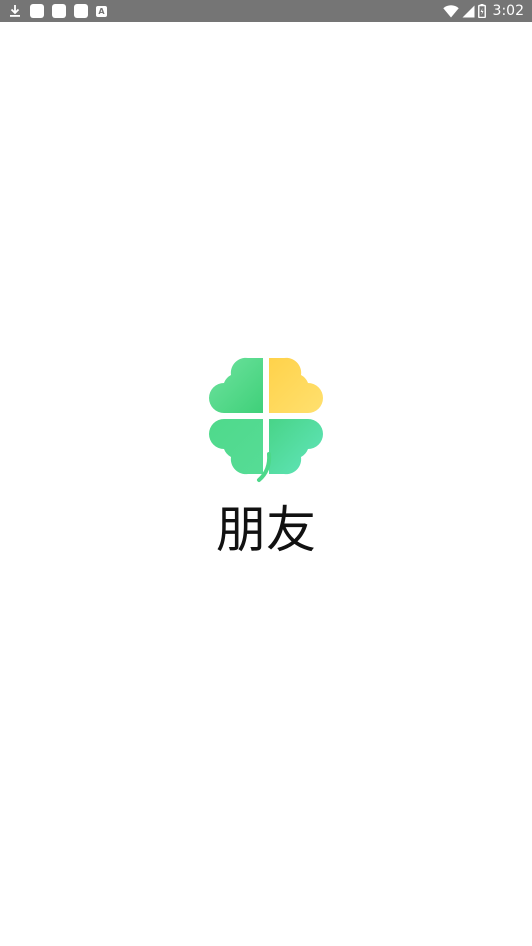  What do you see at coordinates (266, 530) in the screenshot?
I see `app-name: 朋友` at bounding box center [266, 530].